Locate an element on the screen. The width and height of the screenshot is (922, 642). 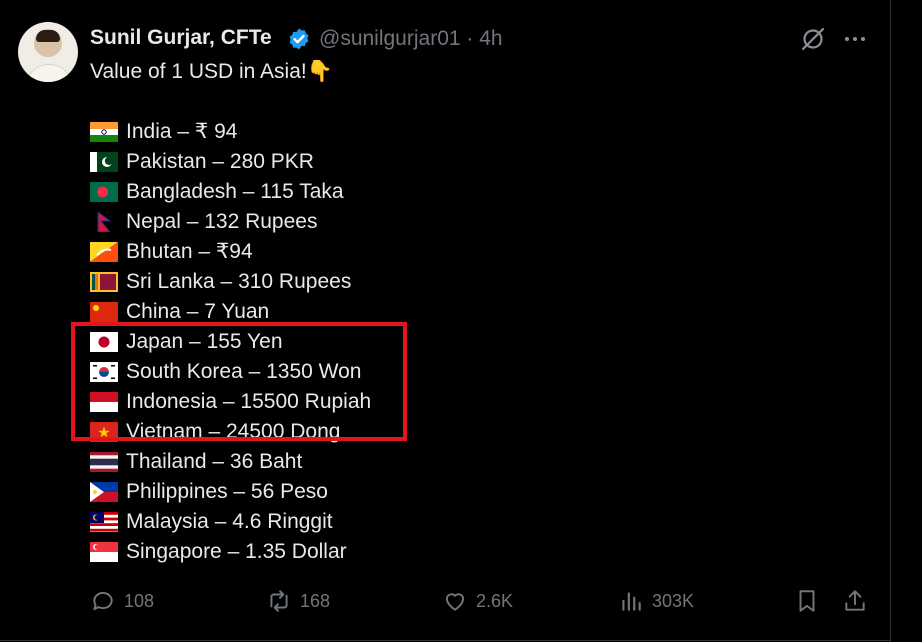
list-item: Bangladesh – 115 Taka is located at coordinates (230, 192).